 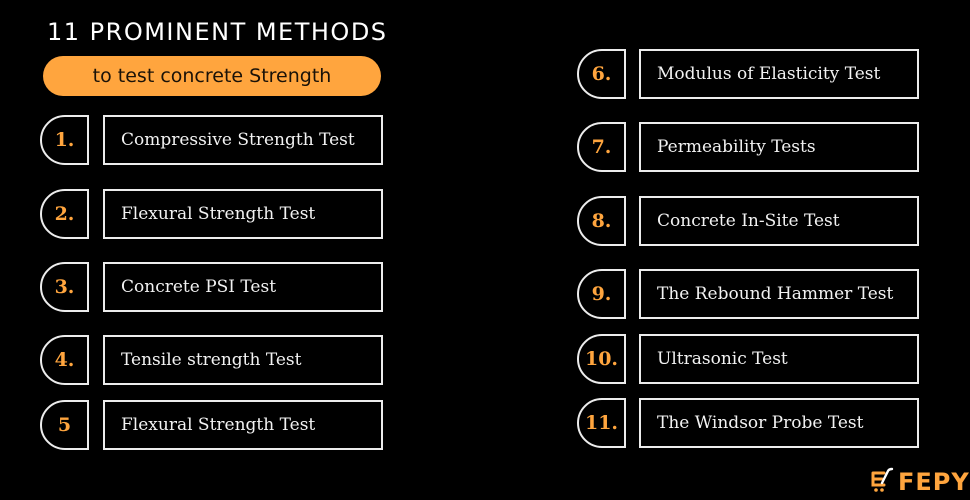 I want to click on method-label: Modulus of Elasticity Test, so click(x=769, y=74).